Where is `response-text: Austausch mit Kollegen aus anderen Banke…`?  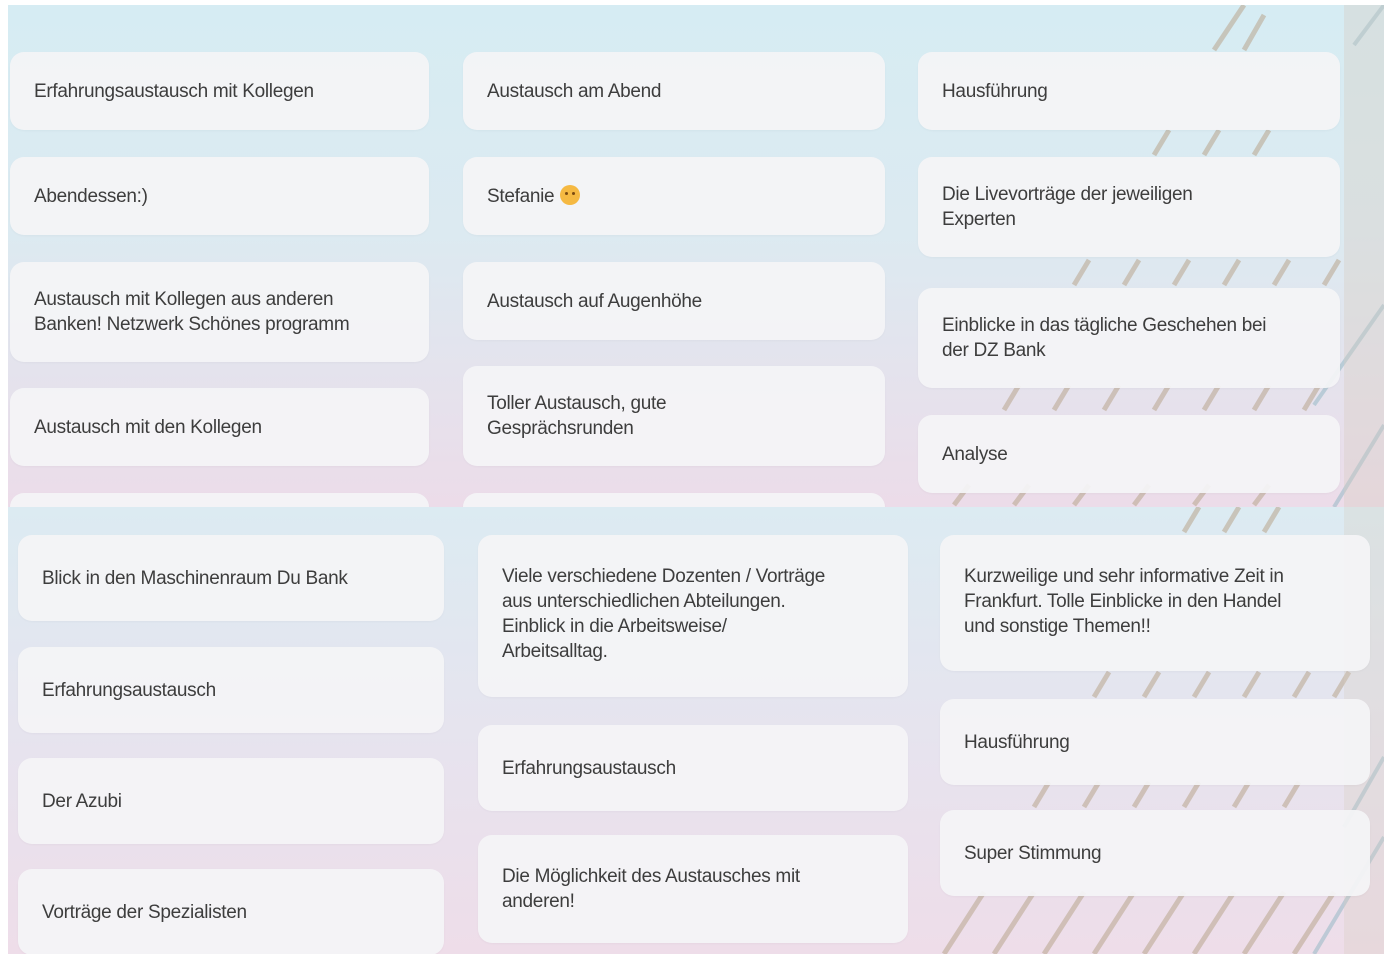 response-text: Austausch mit Kollegen aus anderen Banke… is located at coordinates (192, 312).